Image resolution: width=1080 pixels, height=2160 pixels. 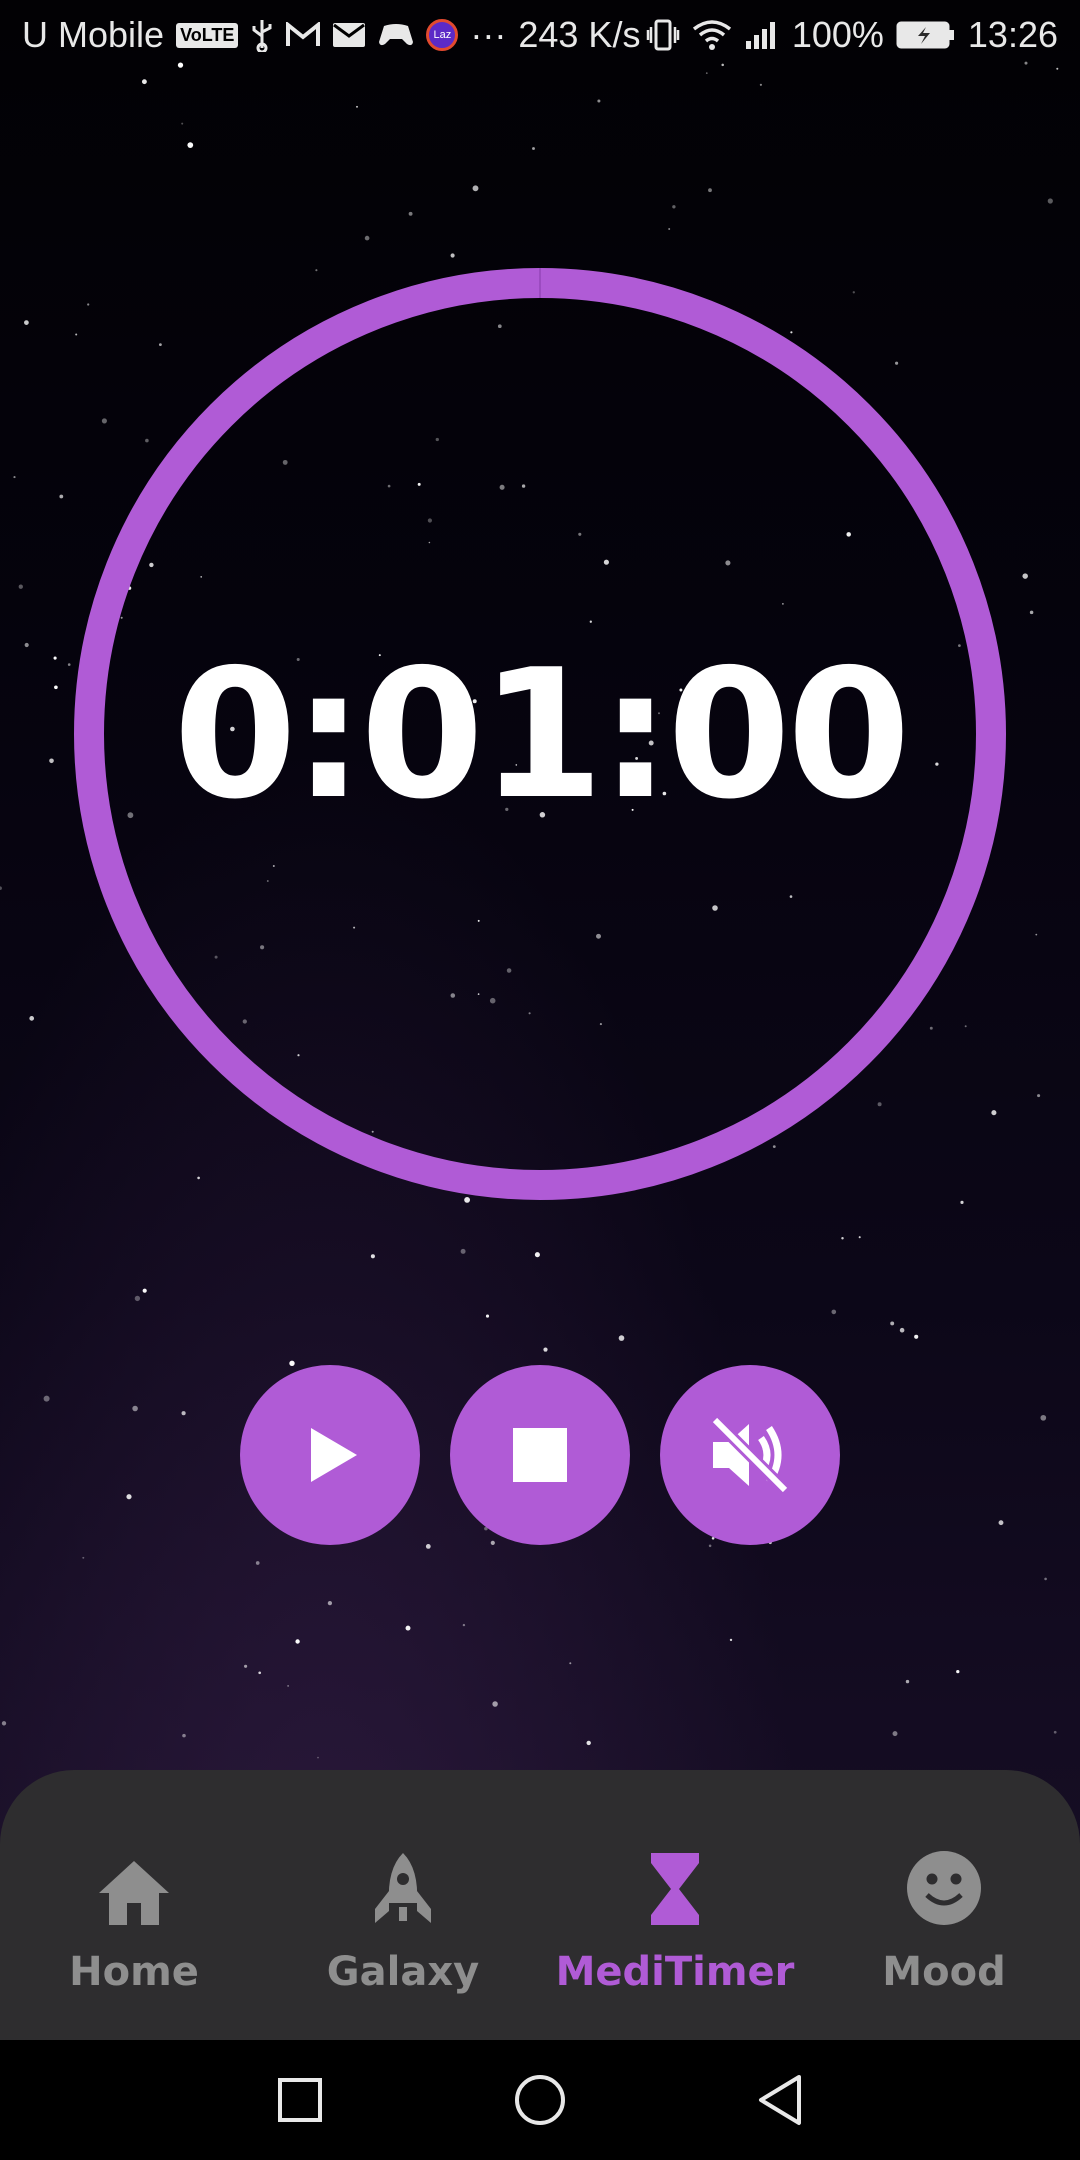 I want to click on back-icon, so click(x=780, y=2100).